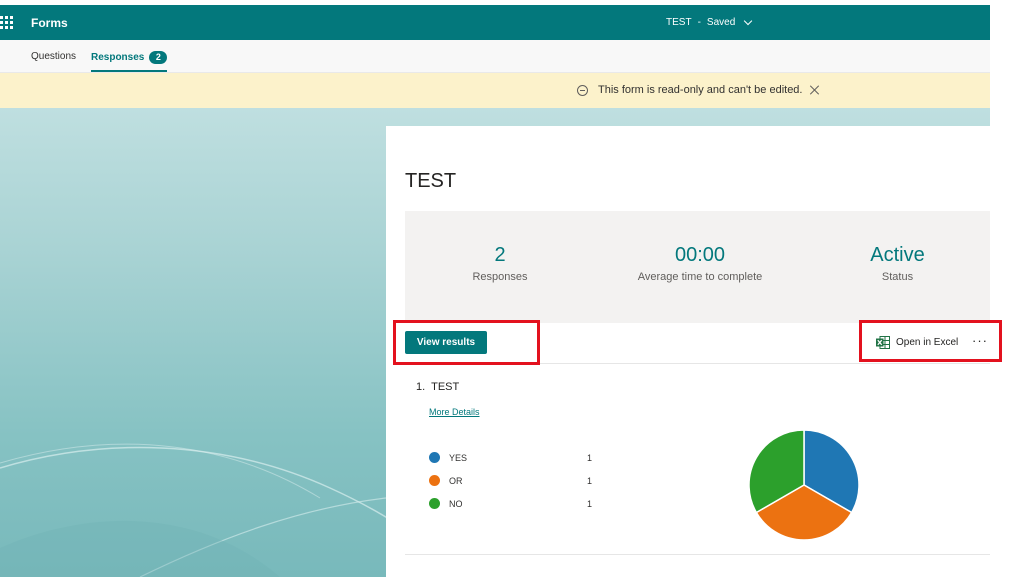  I want to click on question-title: 1. TEST, so click(437, 387).